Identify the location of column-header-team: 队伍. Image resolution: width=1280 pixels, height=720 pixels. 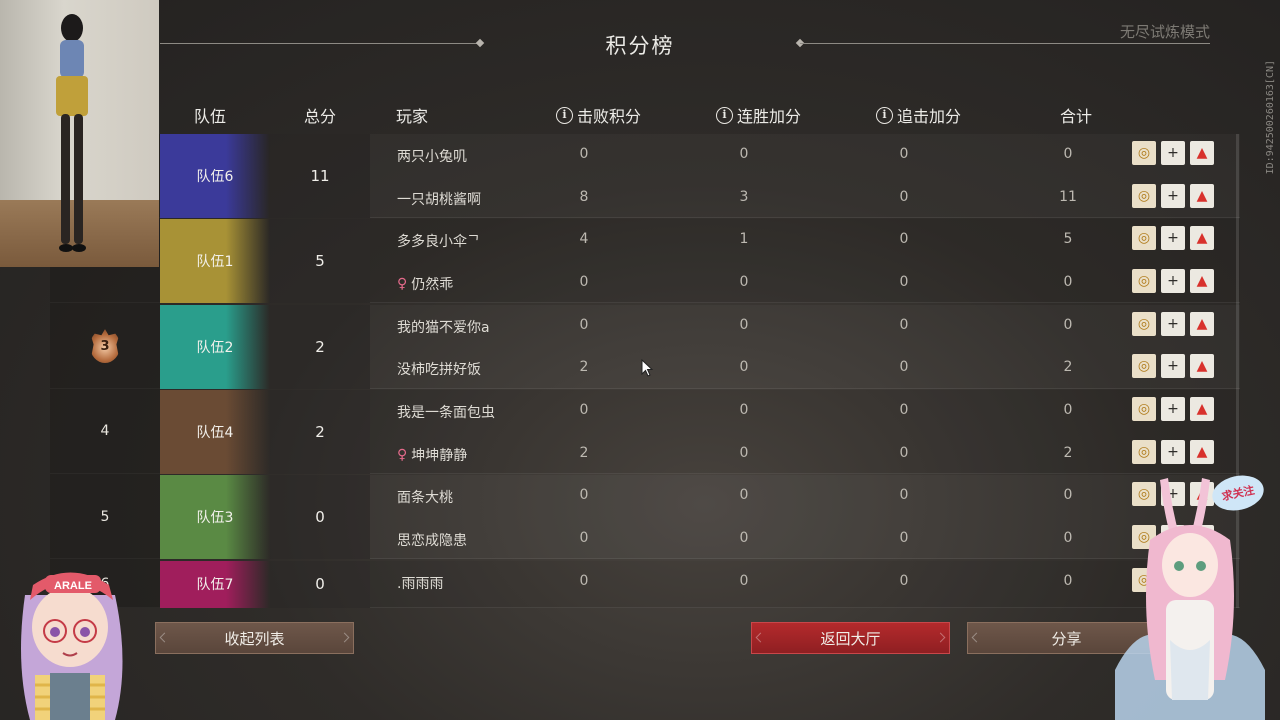
(210, 116).